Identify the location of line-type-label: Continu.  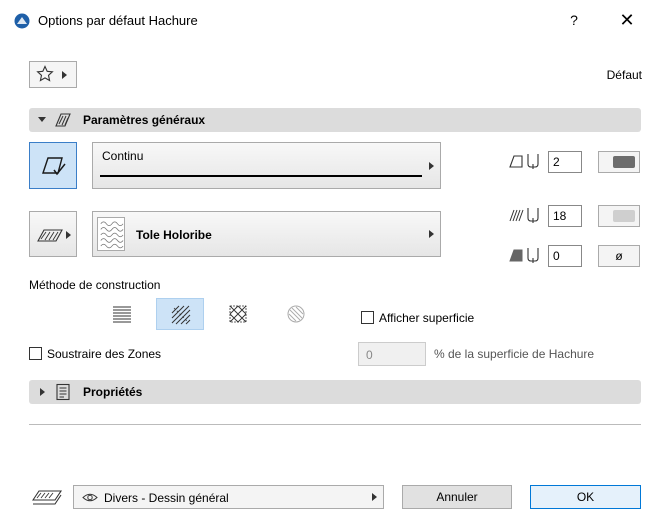
(123, 156).